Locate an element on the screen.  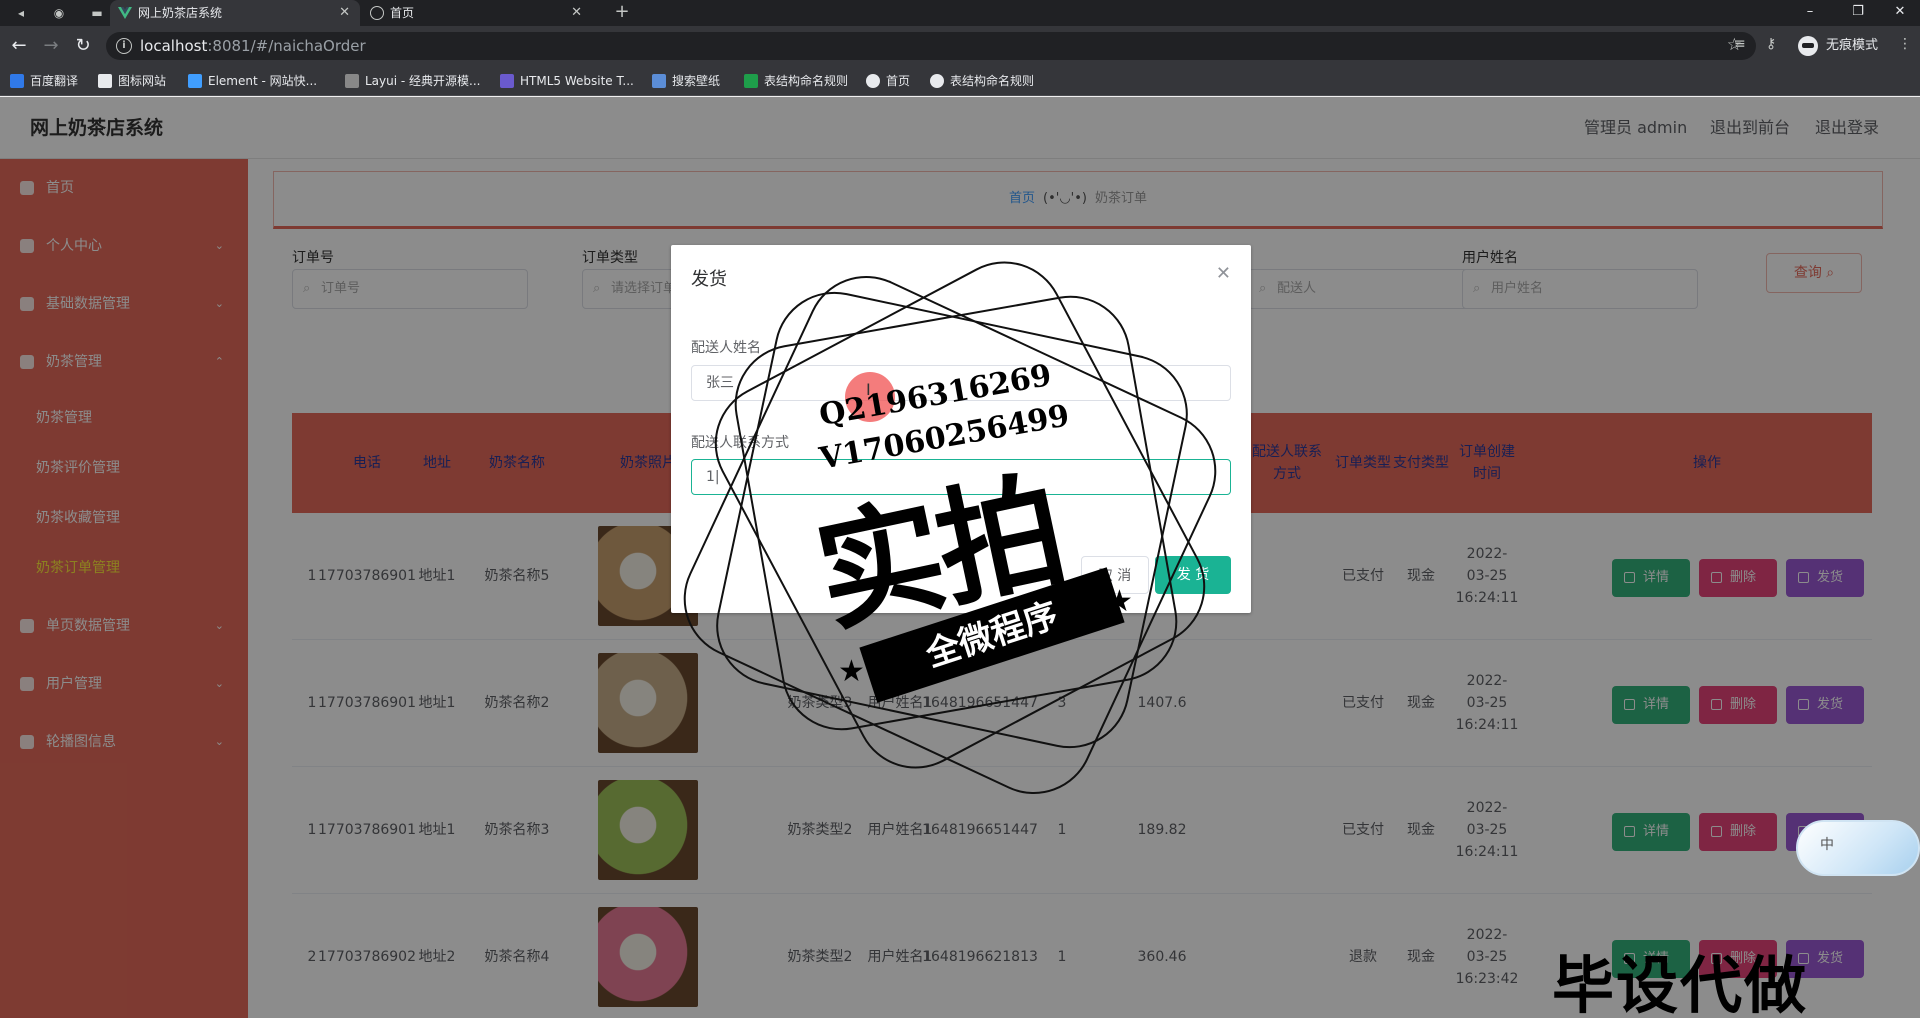
incognito-label: 无痕模式 is located at coordinates (1852, 45).